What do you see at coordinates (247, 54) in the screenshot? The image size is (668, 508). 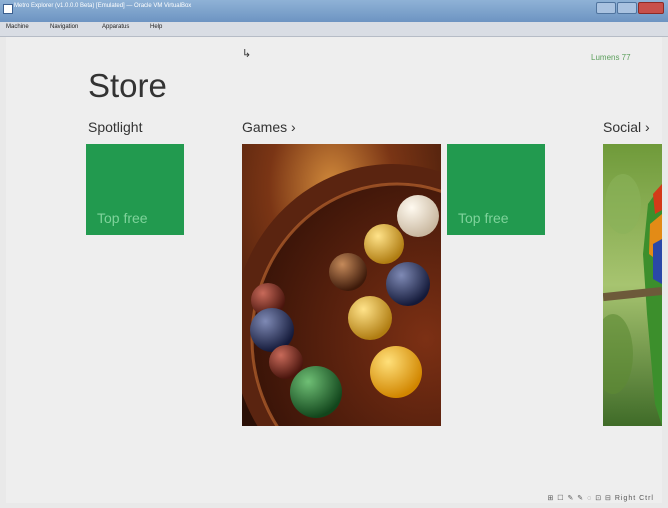 I see `mouse-cursor-icon: ↳` at bounding box center [247, 54].